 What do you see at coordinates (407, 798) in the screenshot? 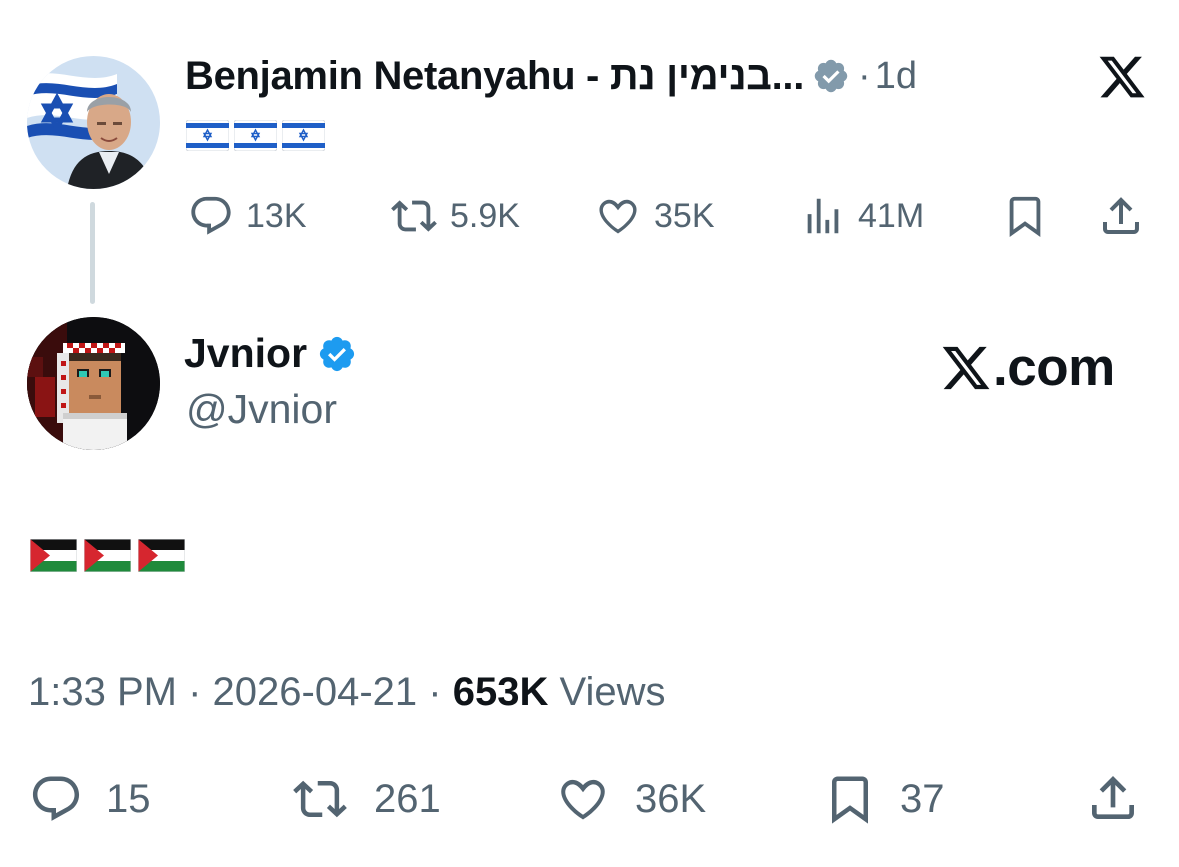
I see `reply-repost-count: 261` at bounding box center [407, 798].